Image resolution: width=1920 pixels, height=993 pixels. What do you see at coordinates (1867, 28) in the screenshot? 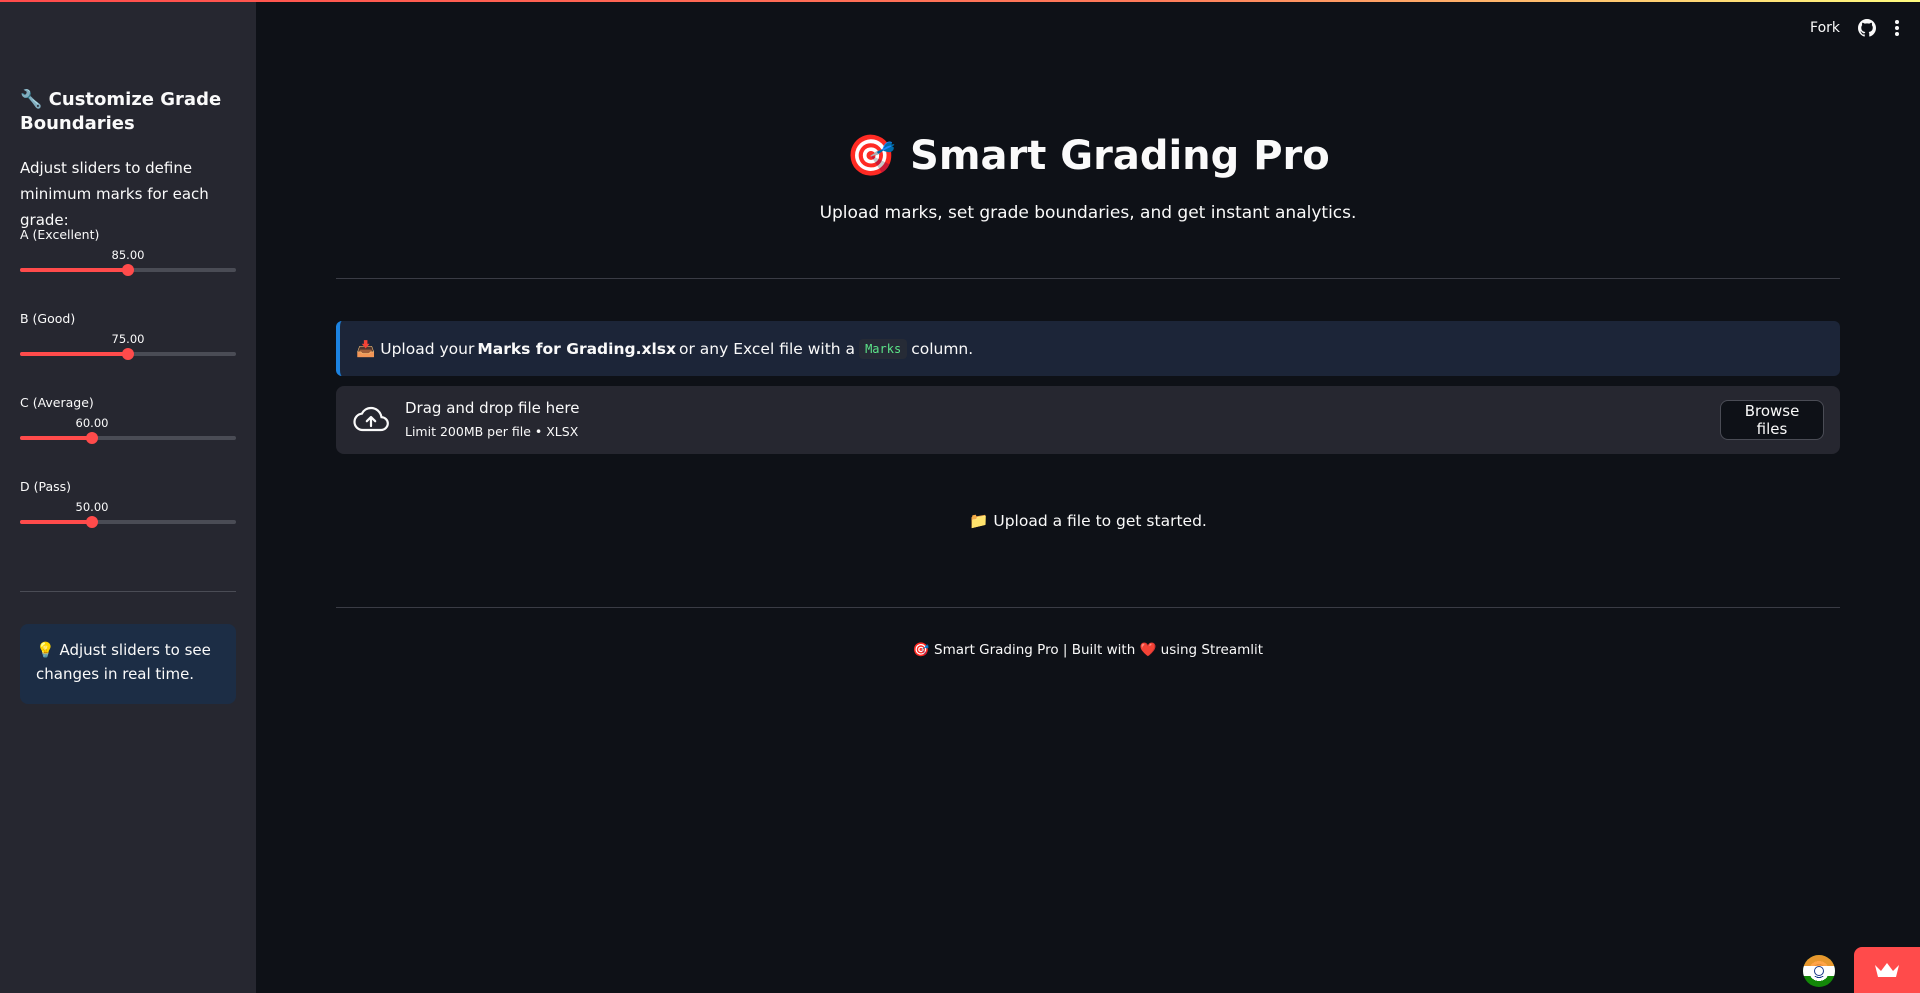
I see `github-icon` at bounding box center [1867, 28].